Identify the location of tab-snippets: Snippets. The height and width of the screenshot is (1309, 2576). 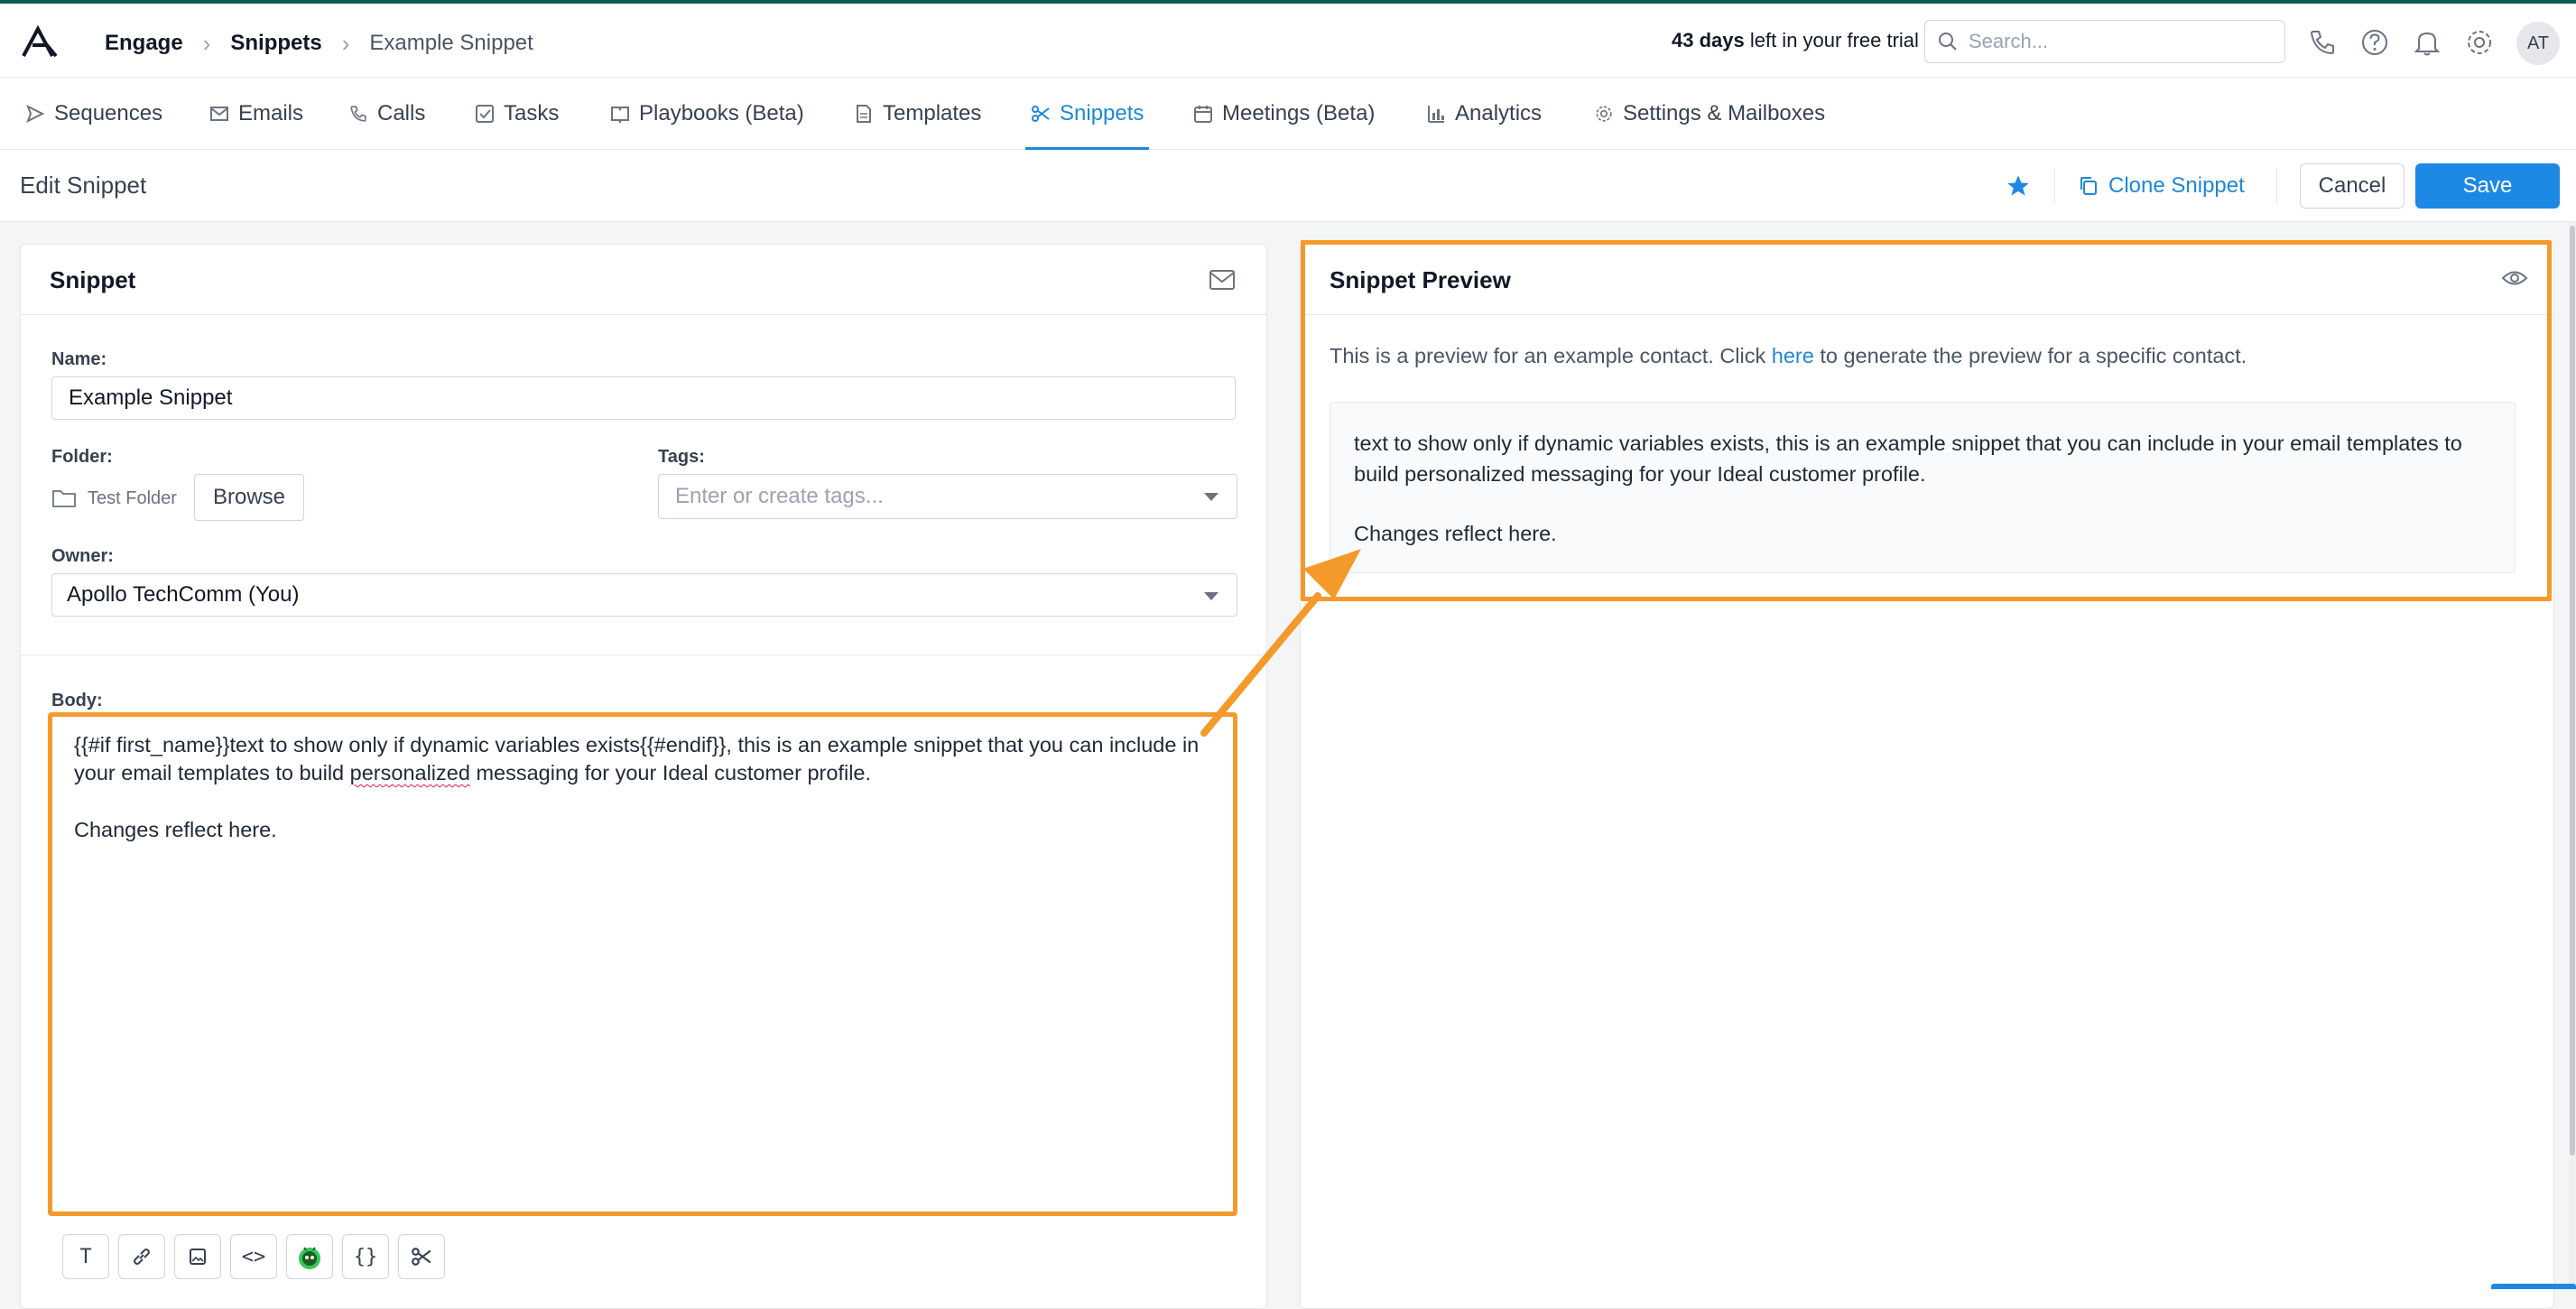
(1087, 114).